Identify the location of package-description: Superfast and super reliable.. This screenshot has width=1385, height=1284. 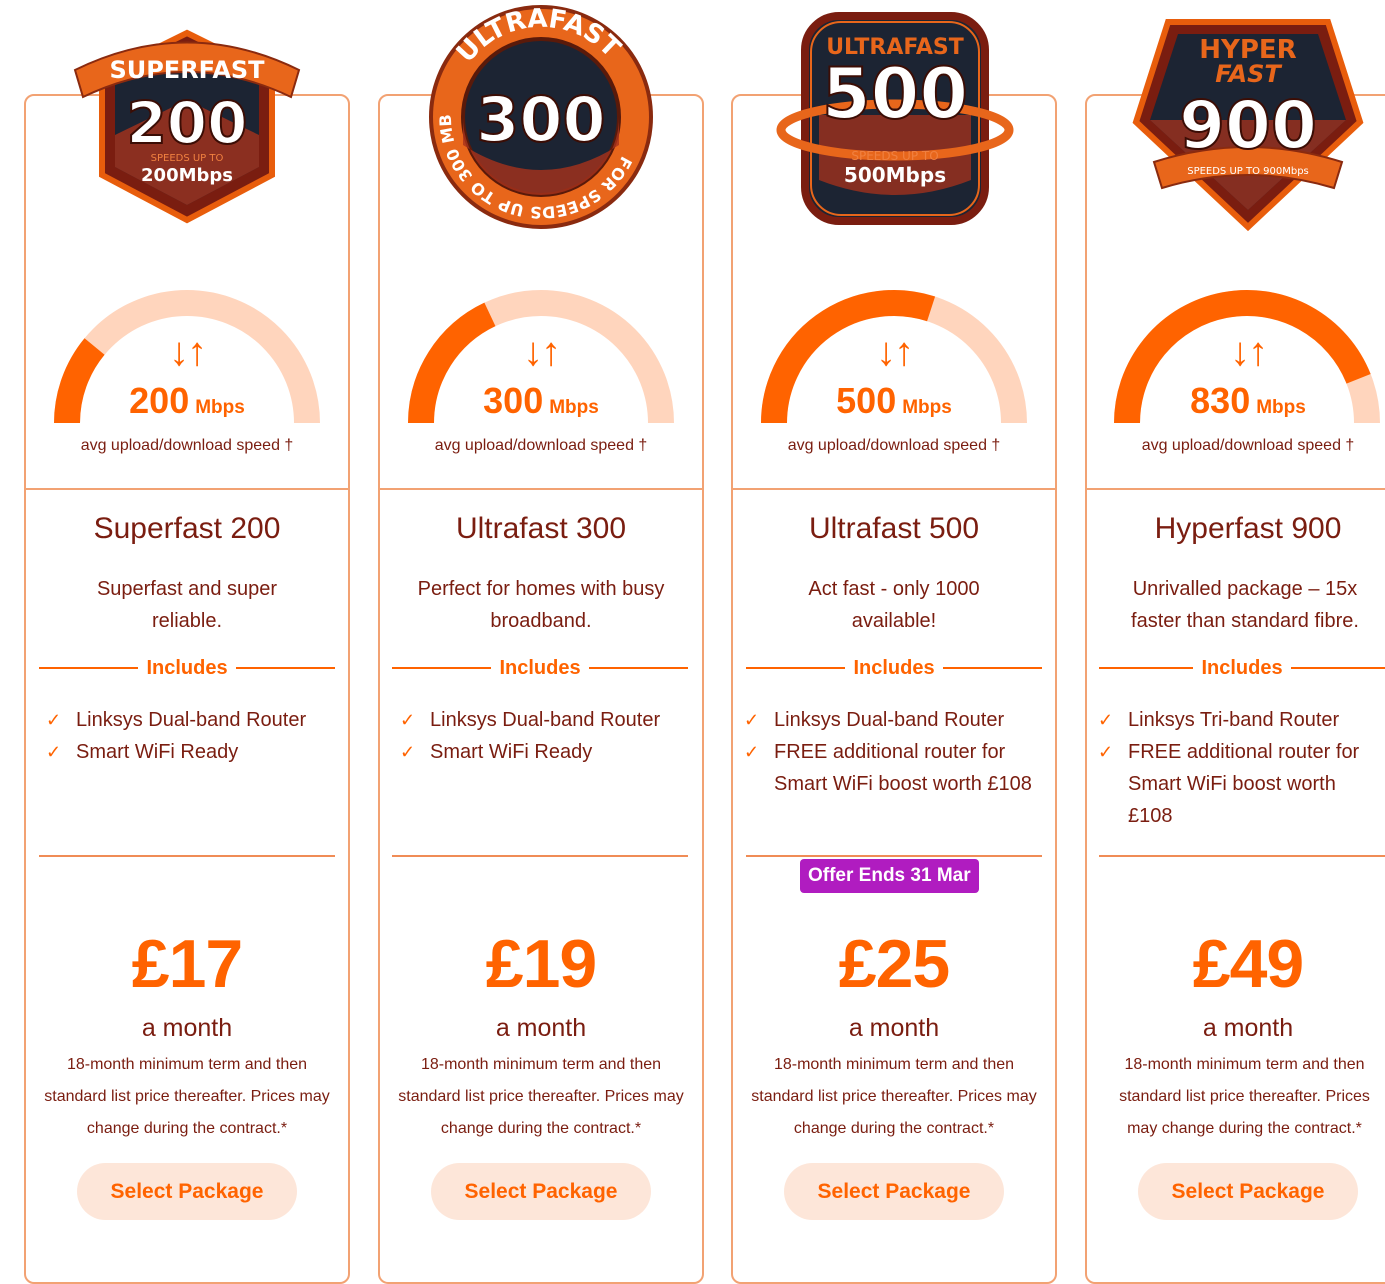
(187, 605).